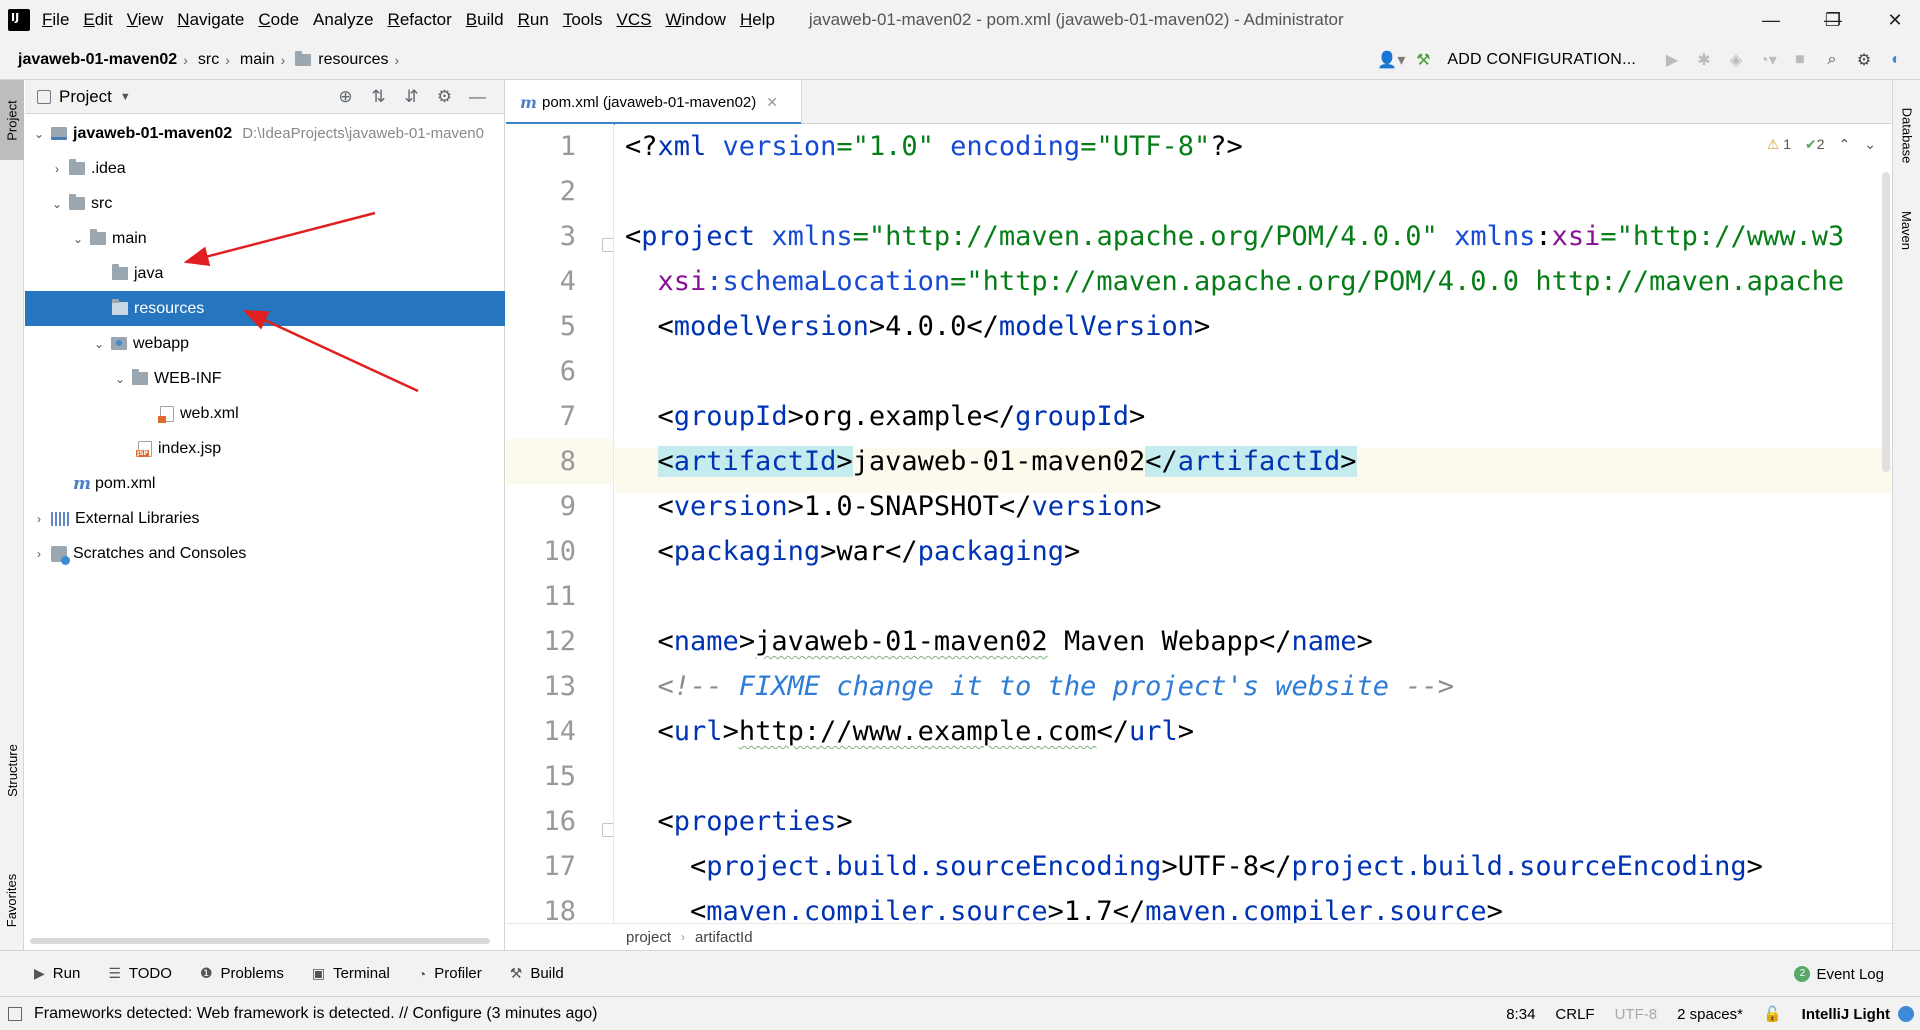 Image resolution: width=1920 pixels, height=1030 pixels. I want to click on tree-item-idea: › .idea, so click(265, 168).